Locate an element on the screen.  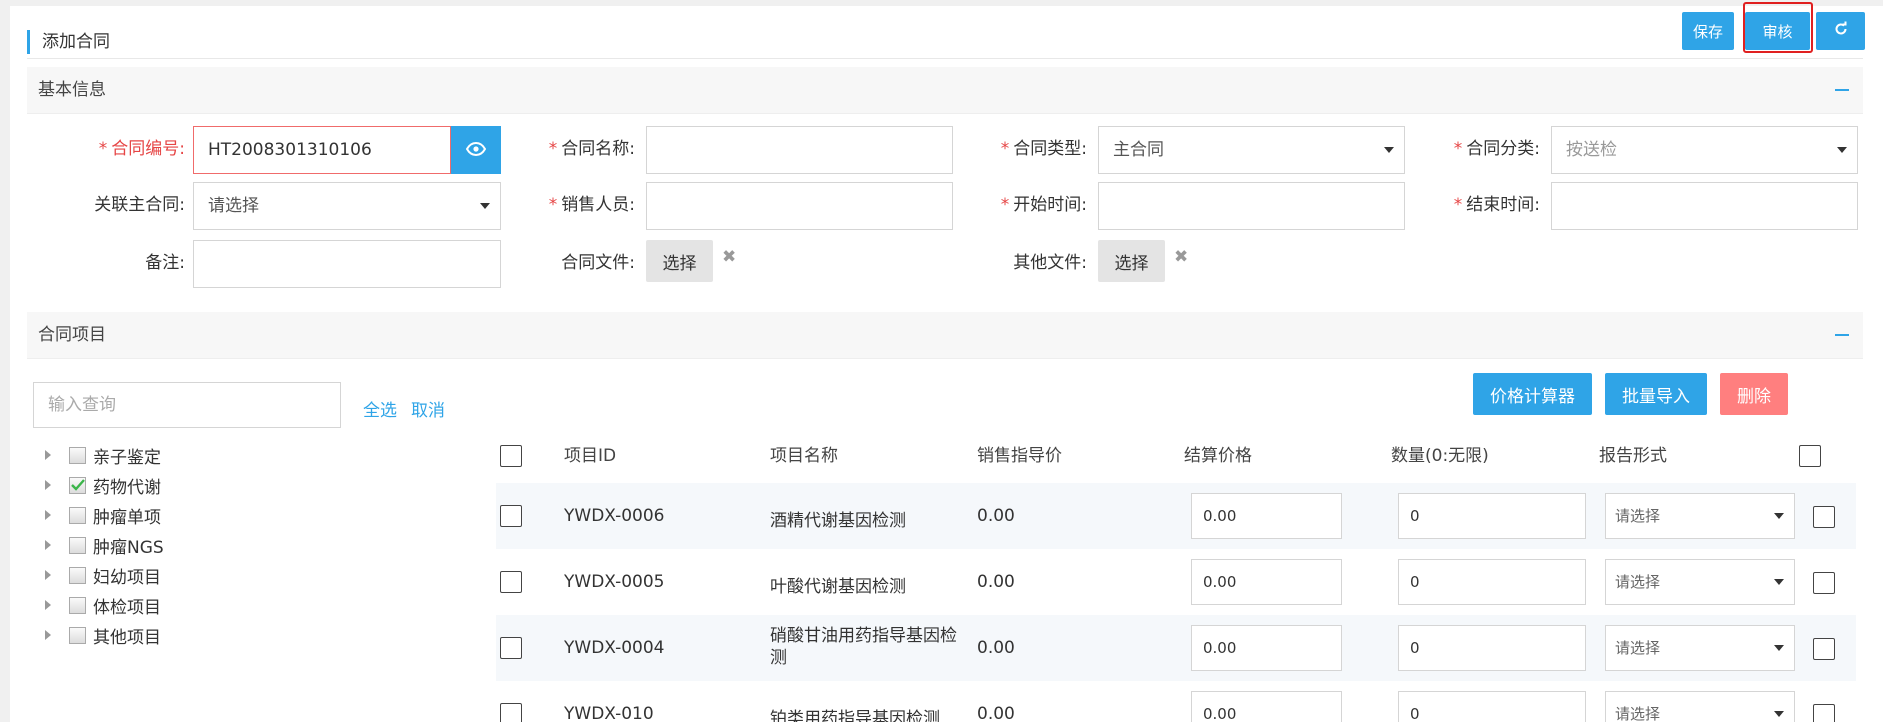
start-time-input is located at coordinates (1251, 206).